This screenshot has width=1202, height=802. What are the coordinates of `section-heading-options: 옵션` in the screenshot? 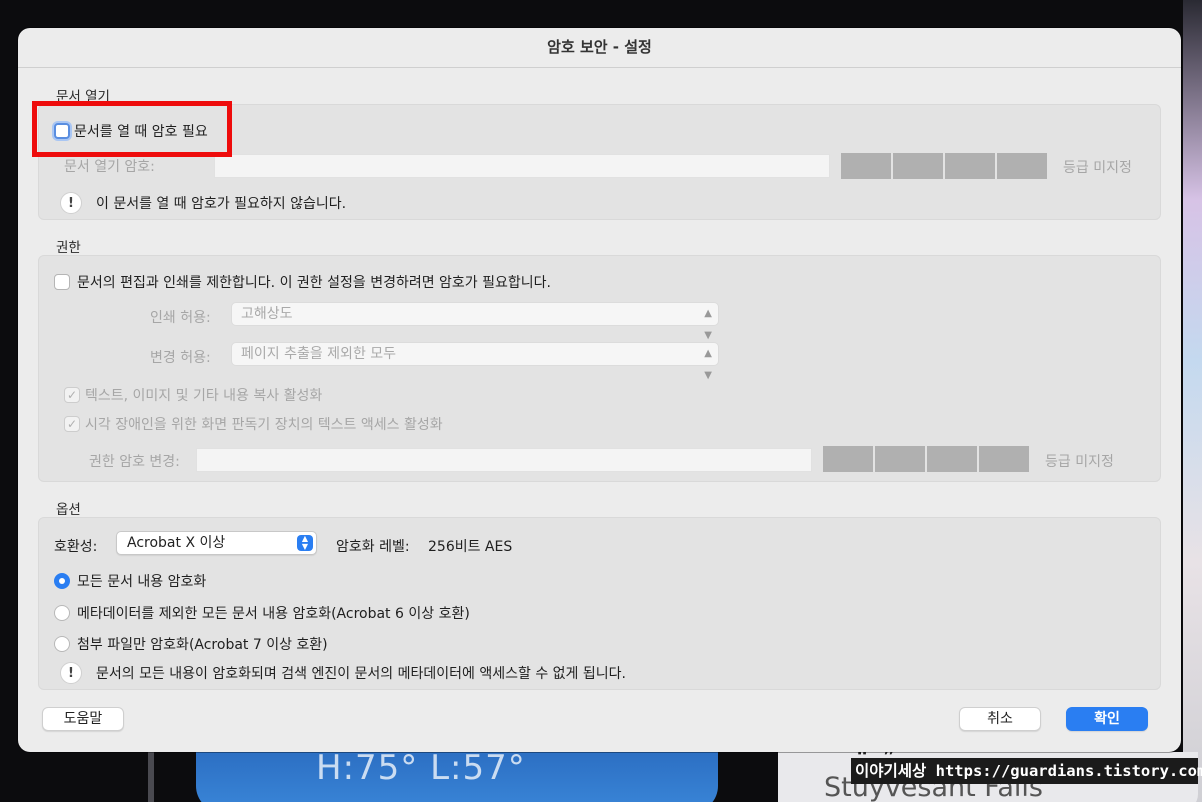 It's located at (68, 510).